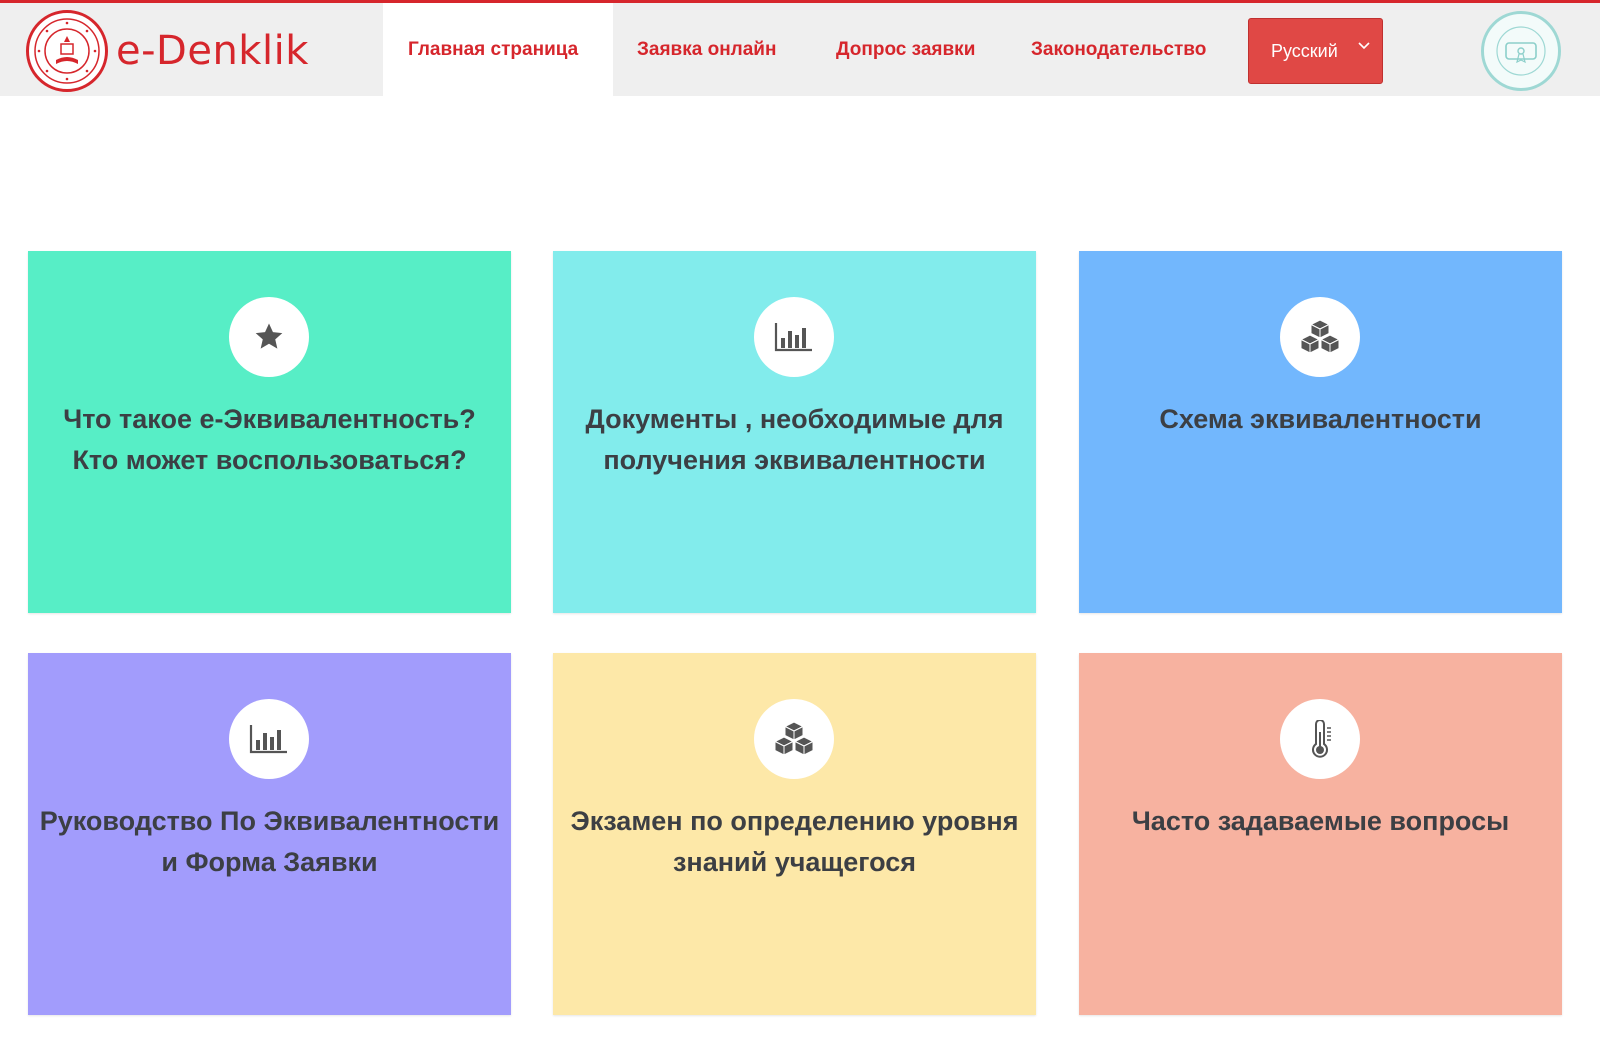 Image resolution: width=1600 pixels, height=1054 pixels. Describe the element at coordinates (212, 51) in the screenshot. I see `brand-name: e-Denklik` at that location.